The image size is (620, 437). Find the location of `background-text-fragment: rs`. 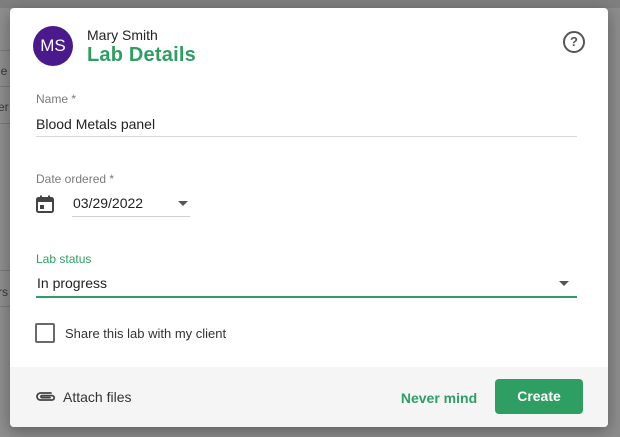

background-text-fragment: rs is located at coordinates (4, 292).